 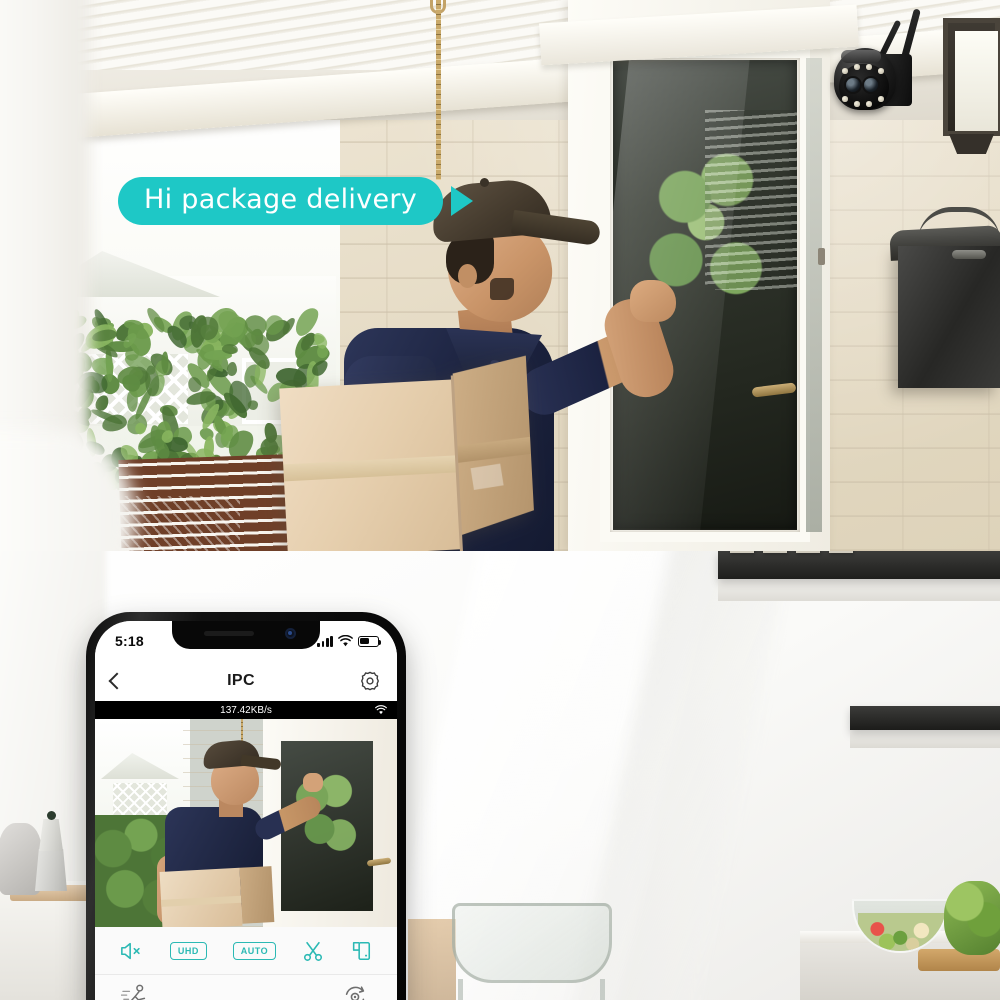 What do you see at coordinates (859, 565) in the screenshot?
I see `upper-shelf` at bounding box center [859, 565].